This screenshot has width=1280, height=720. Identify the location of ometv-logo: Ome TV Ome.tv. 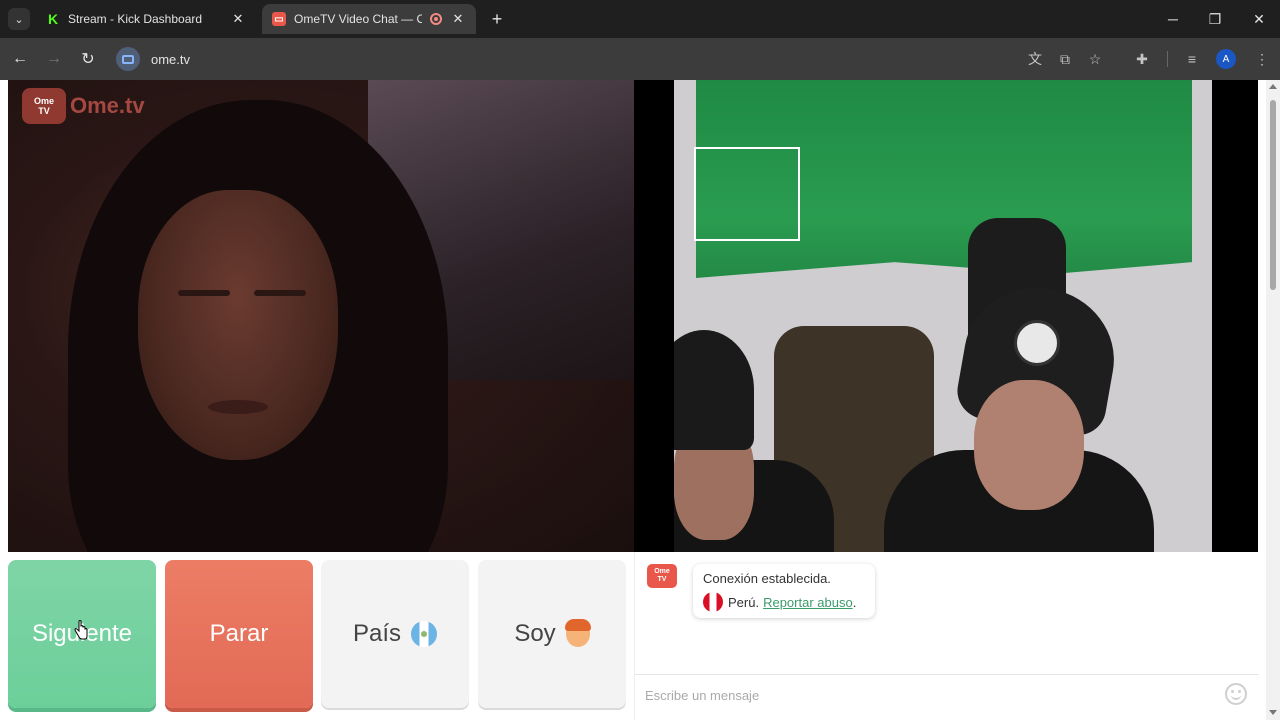
(83, 106).